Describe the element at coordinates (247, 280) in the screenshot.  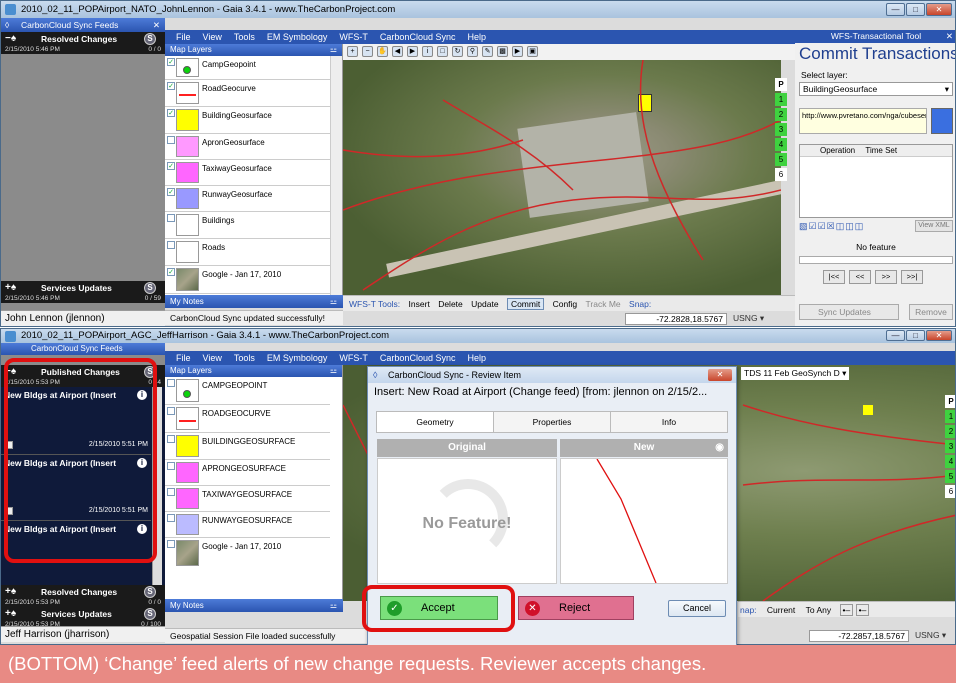
I see `layer-row: ✓ Google - Jan 17, 2010` at that location.